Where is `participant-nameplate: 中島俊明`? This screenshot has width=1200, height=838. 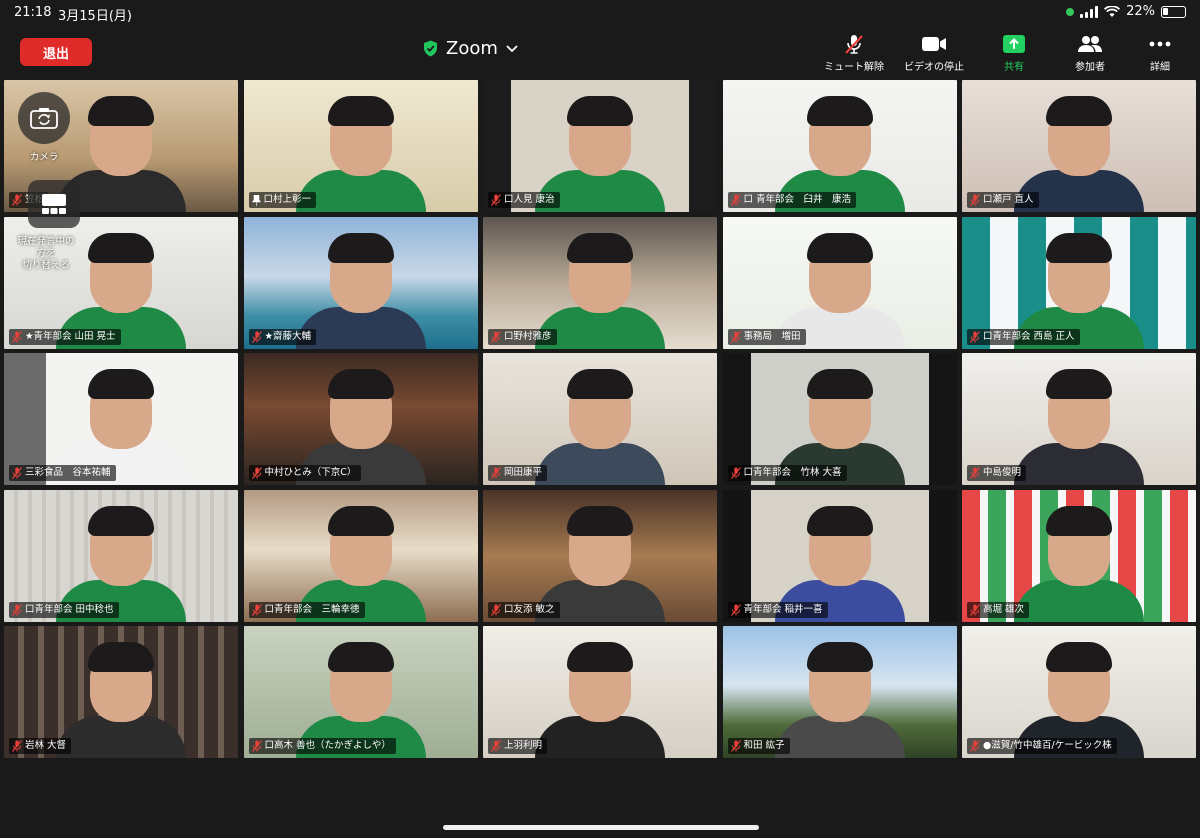 participant-nameplate: 中島俊明 is located at coordinates (997, 473).